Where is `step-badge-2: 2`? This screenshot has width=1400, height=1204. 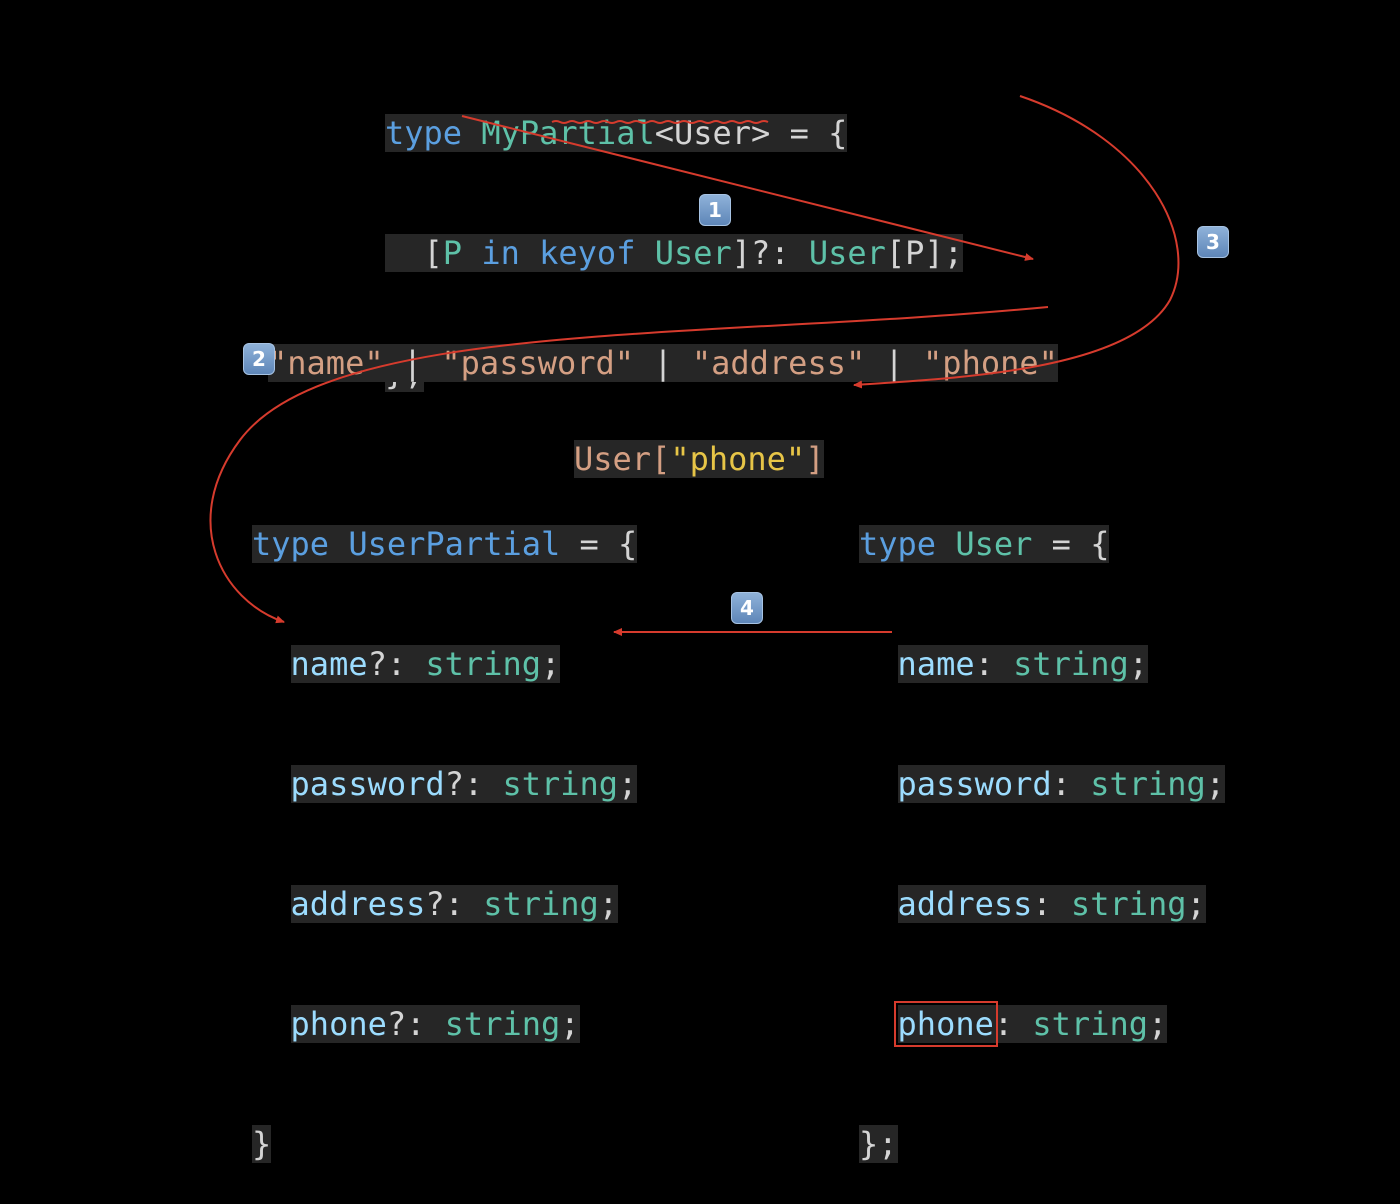 step-badge-2: 2 is located at coordinates (259, 359).